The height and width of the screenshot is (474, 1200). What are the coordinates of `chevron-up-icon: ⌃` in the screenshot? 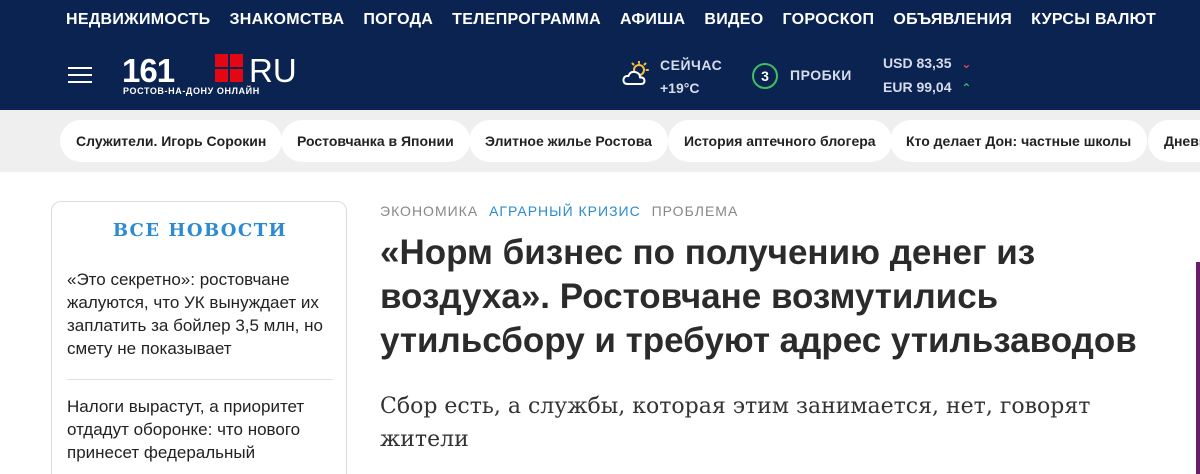 It's located at (966, 88).